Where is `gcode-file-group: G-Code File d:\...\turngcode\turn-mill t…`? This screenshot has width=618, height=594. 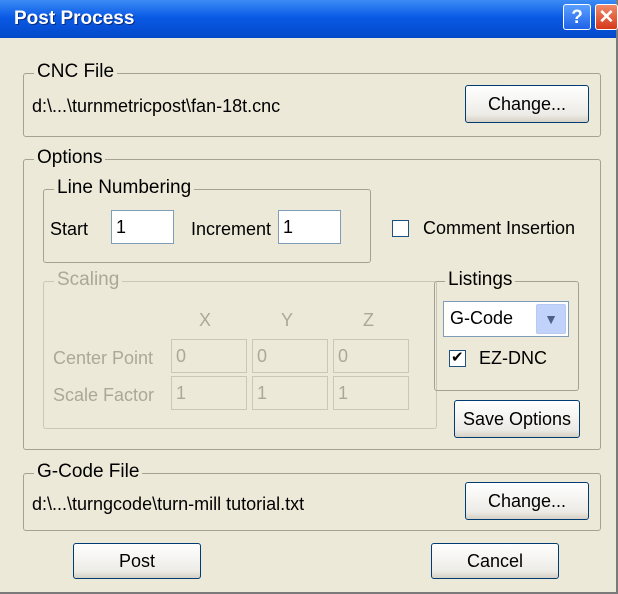
gcode-file-group: G-Code File d:\...\turngcode\turn-mill t… is located at coordinates (312, 496).